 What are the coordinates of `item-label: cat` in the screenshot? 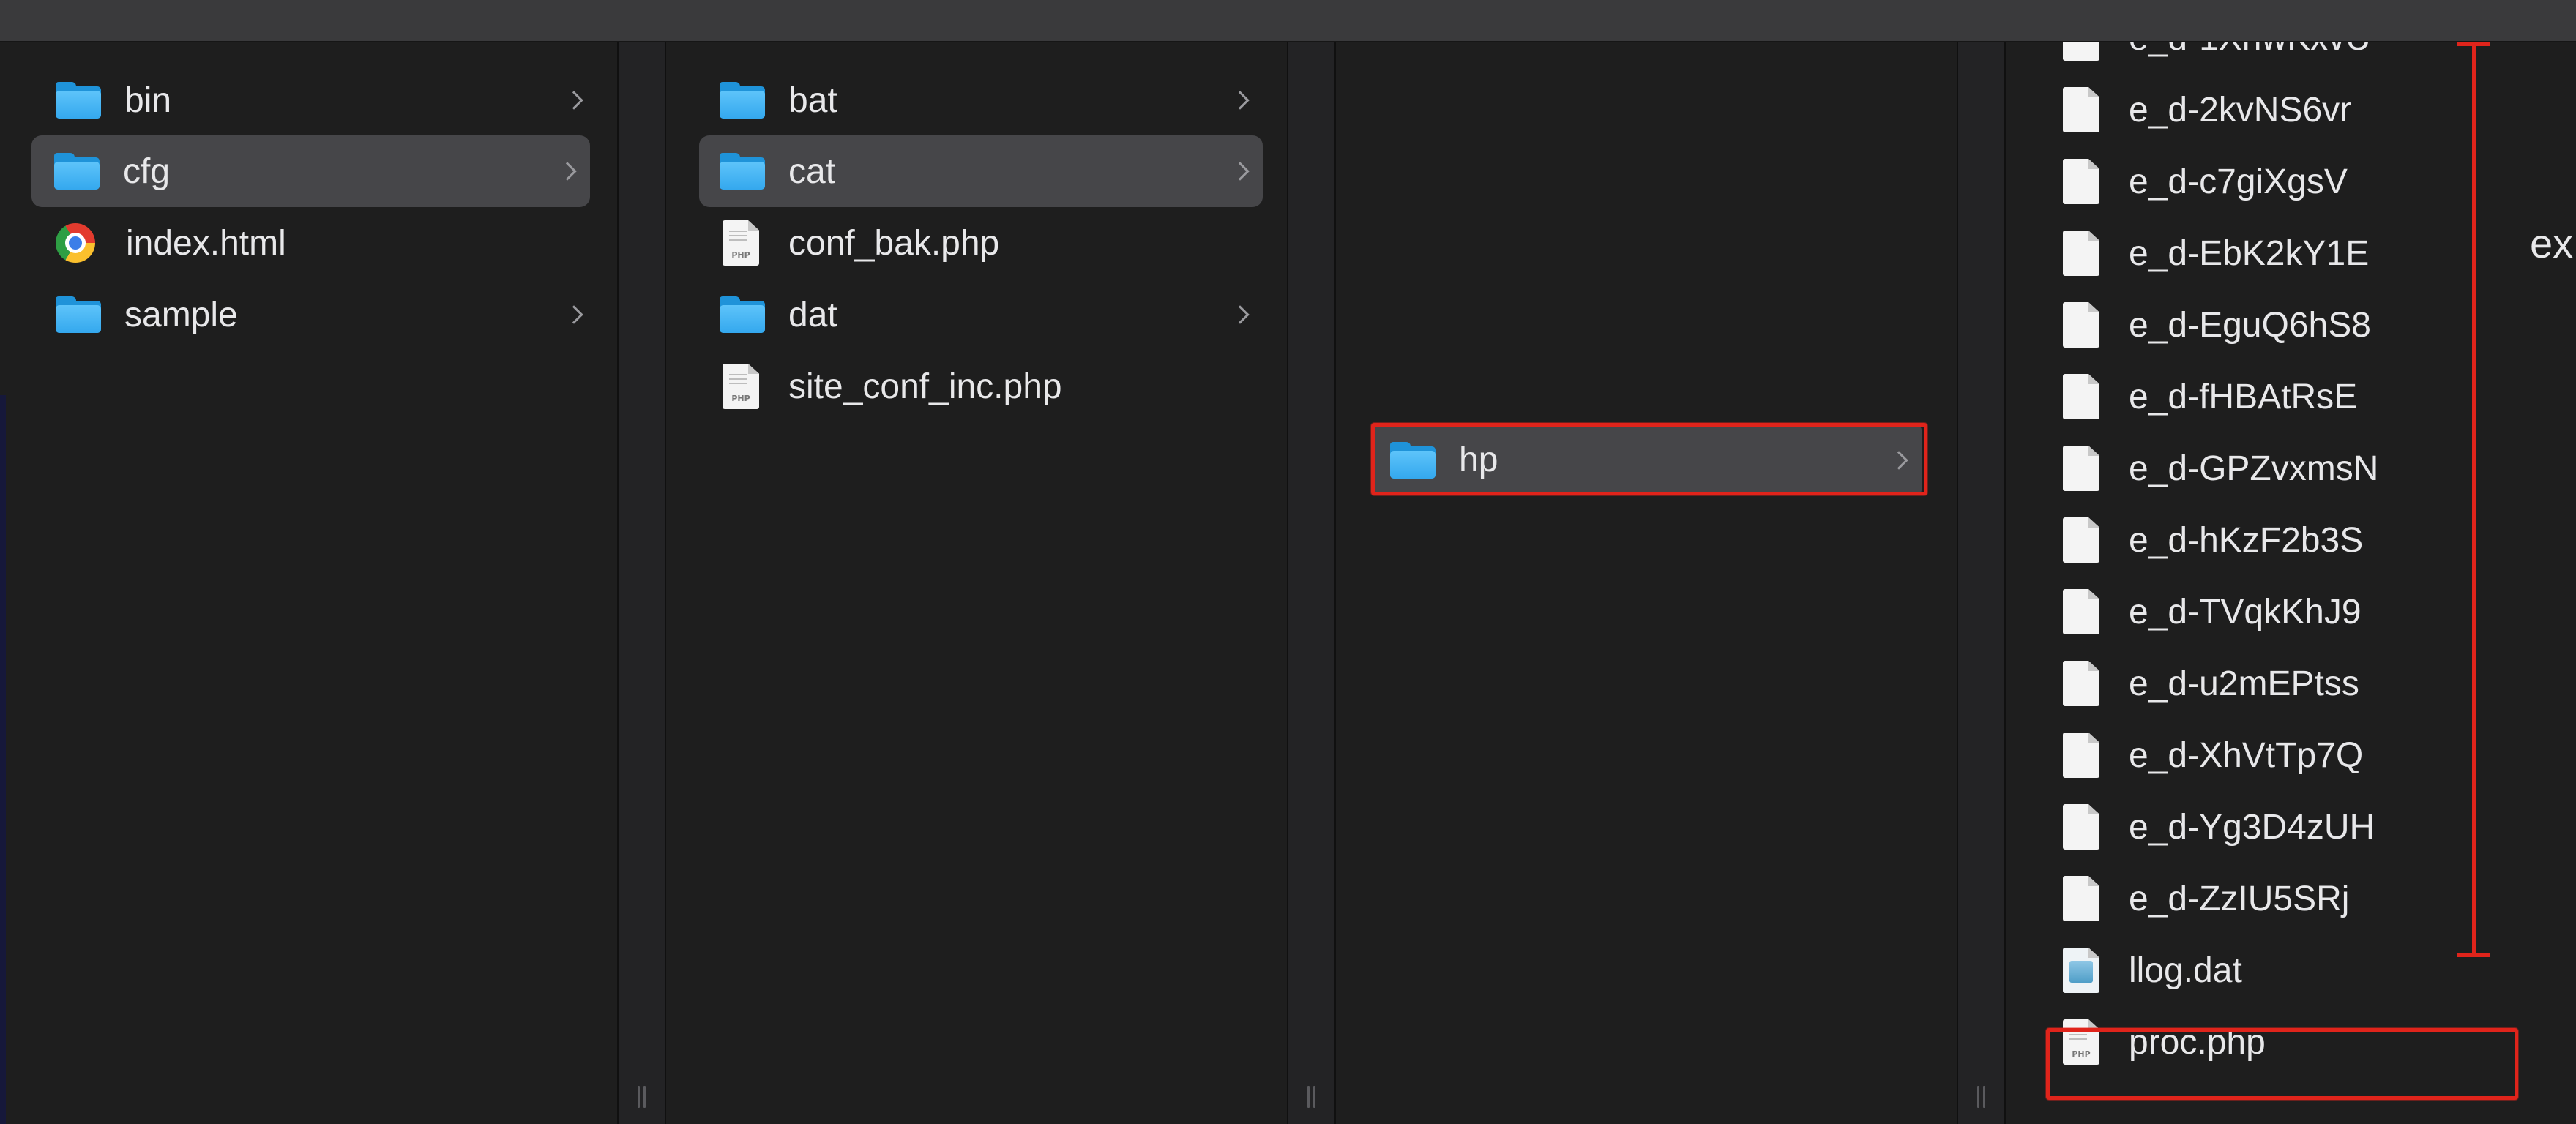 It's located at (812, 171).